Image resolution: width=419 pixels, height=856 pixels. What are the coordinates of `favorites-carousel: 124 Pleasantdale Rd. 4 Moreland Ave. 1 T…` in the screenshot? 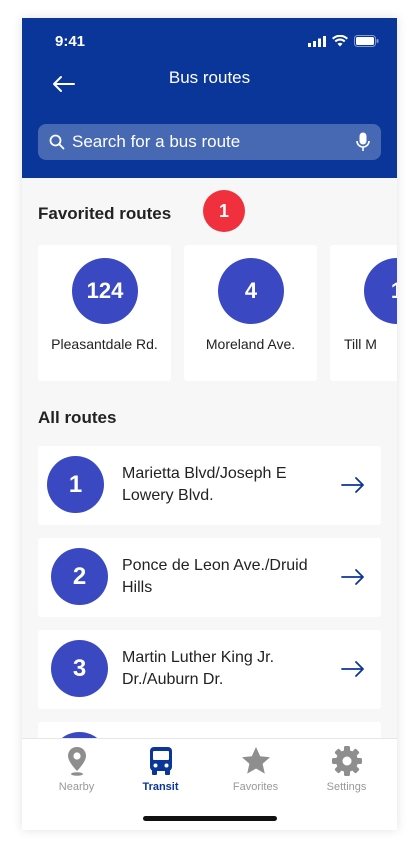 It's located at (217, 313).